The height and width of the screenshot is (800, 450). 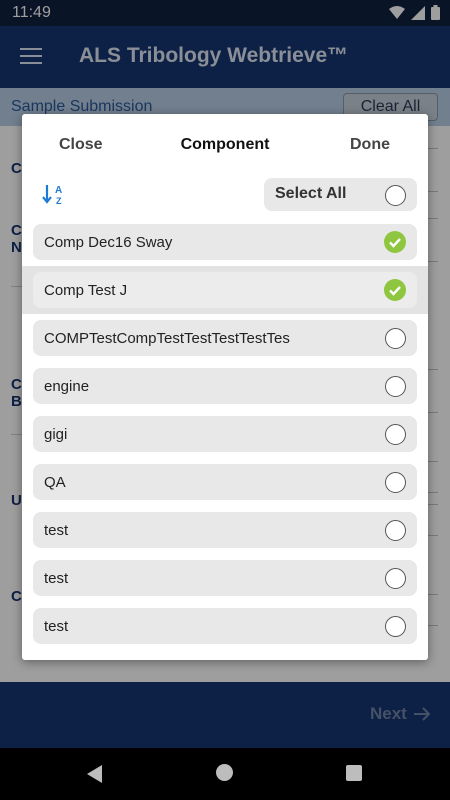 I want to click on list-item: engine, so click(x=225, y=386).